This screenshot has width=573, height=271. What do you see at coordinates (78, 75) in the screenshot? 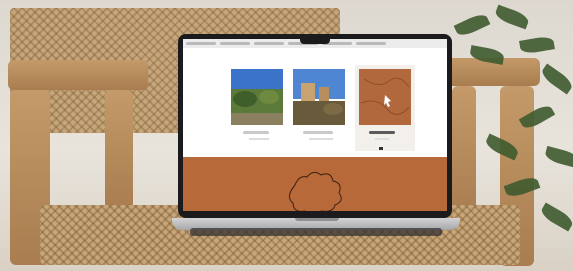
I see `chair-left-arm` at bounding box center [78, 75].